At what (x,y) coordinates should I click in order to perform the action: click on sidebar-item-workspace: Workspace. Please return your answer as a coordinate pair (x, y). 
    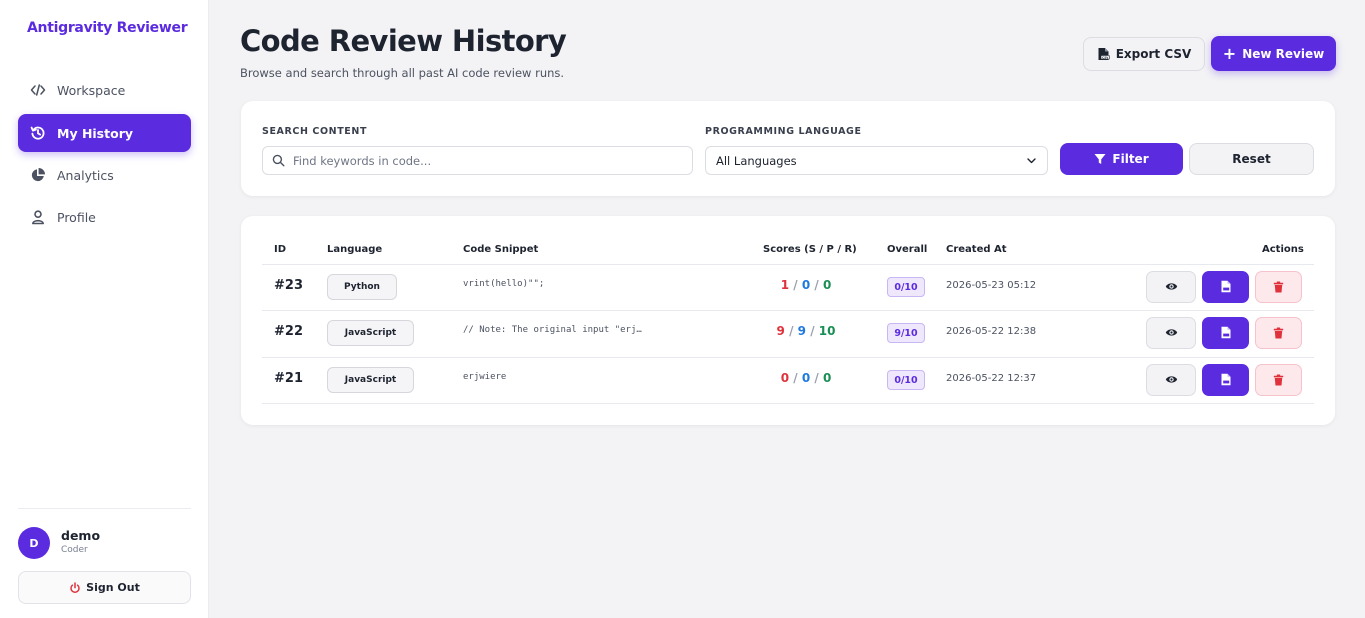
    Looking at the image, I should click on (104, 90).